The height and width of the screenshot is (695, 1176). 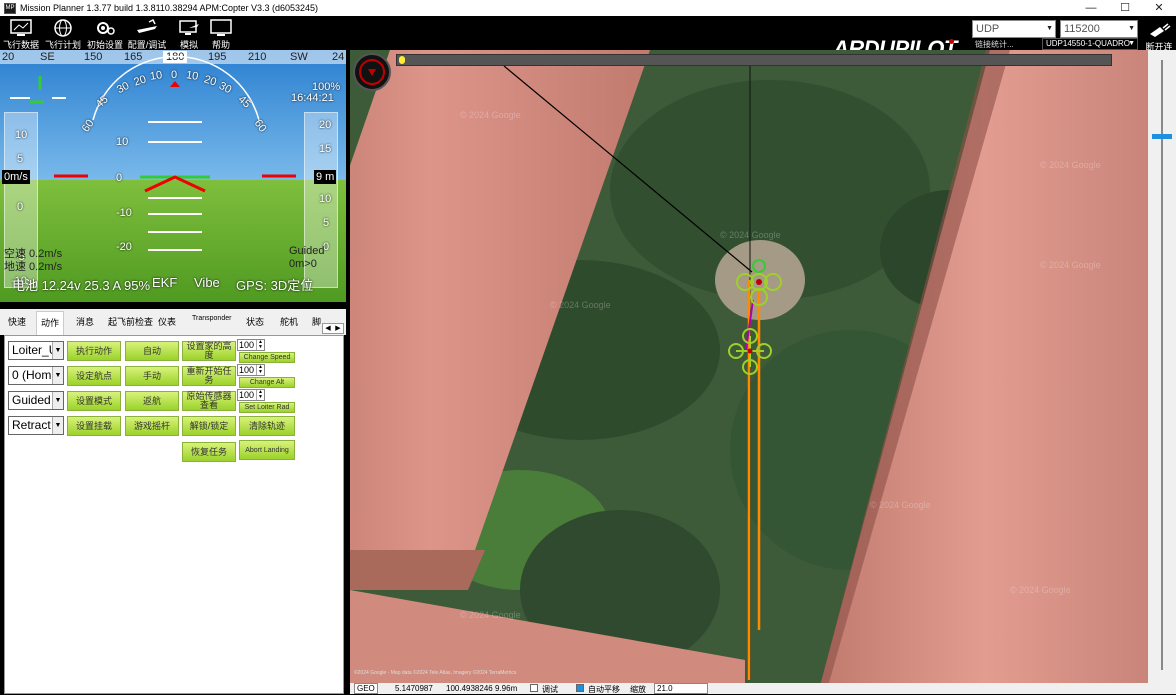 What do you see at coordinates (209, 376) in the screenshot?
I see `restart-mission-button: 重新开始任务` at bounding box center [209, 376].